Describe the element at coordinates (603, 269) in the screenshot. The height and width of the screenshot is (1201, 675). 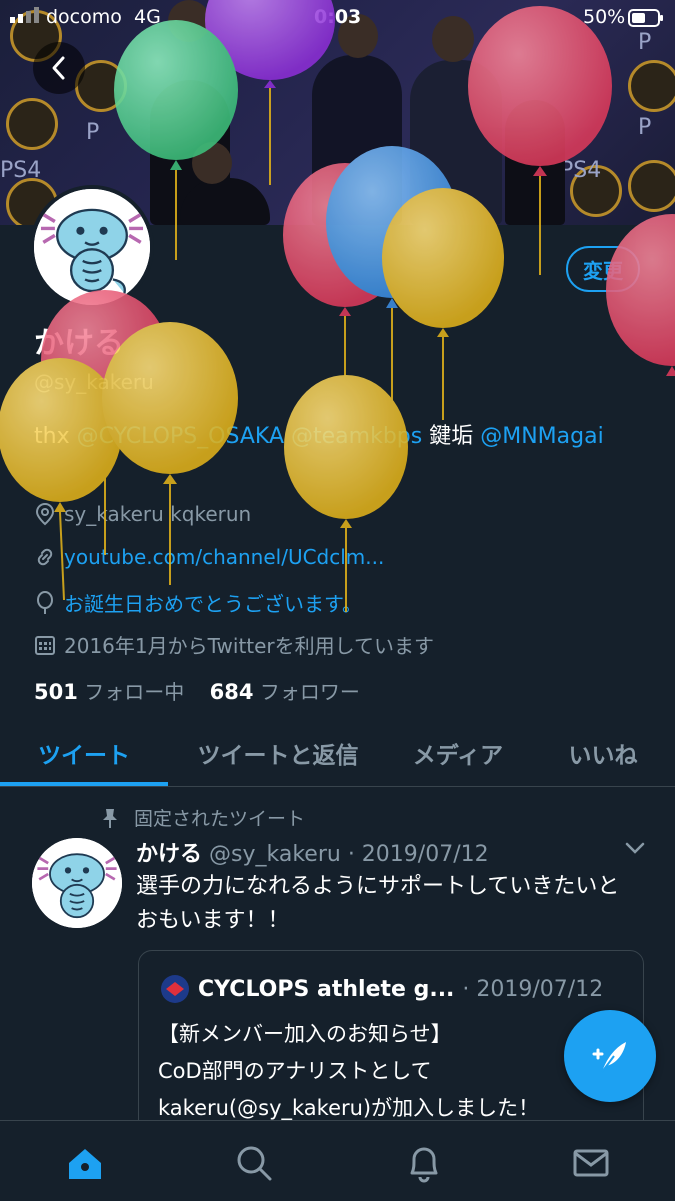
I see `edit-profile-button: 変更` at that location.